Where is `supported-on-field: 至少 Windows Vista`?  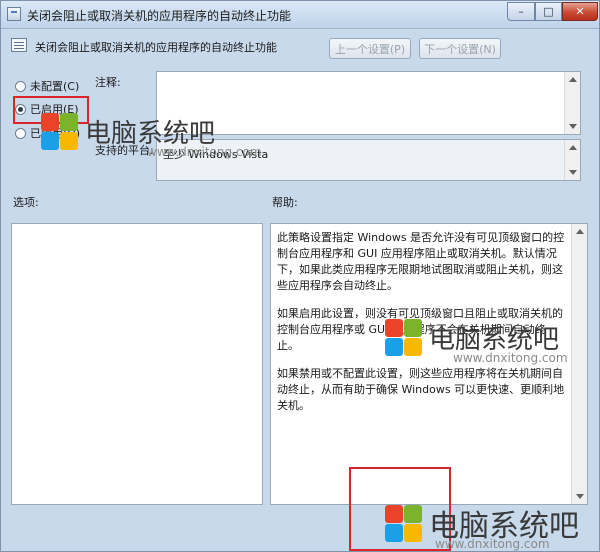
supported-on-field: 至少 Windows Vista is located at coordinates (368, 160).